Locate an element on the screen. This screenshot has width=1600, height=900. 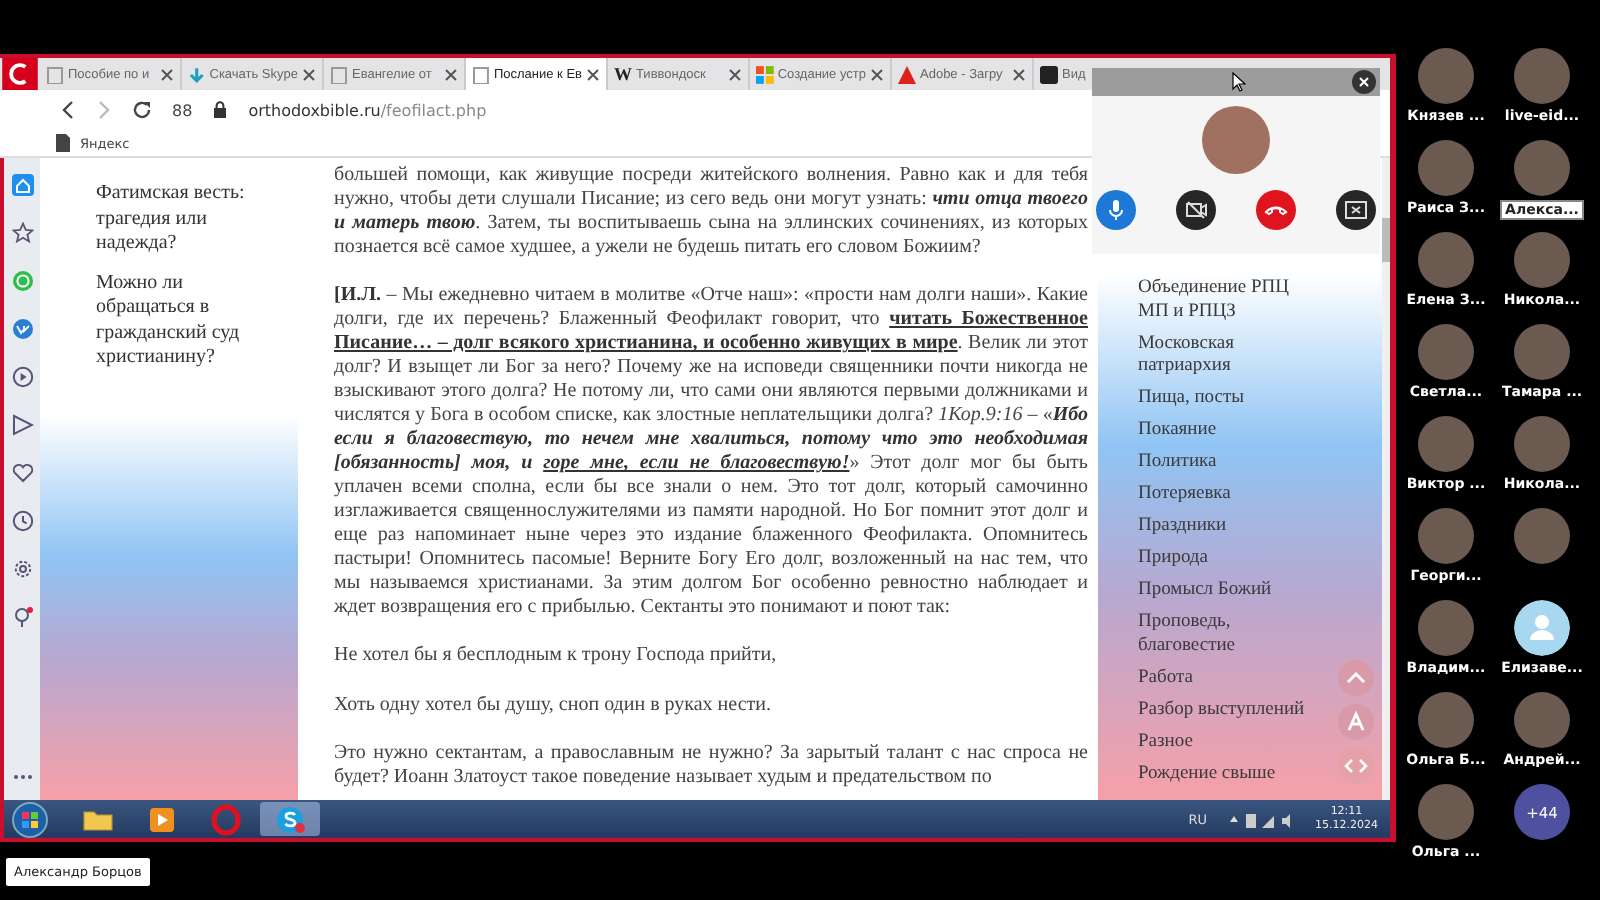
star-icon is located at coordinates (22, 233).